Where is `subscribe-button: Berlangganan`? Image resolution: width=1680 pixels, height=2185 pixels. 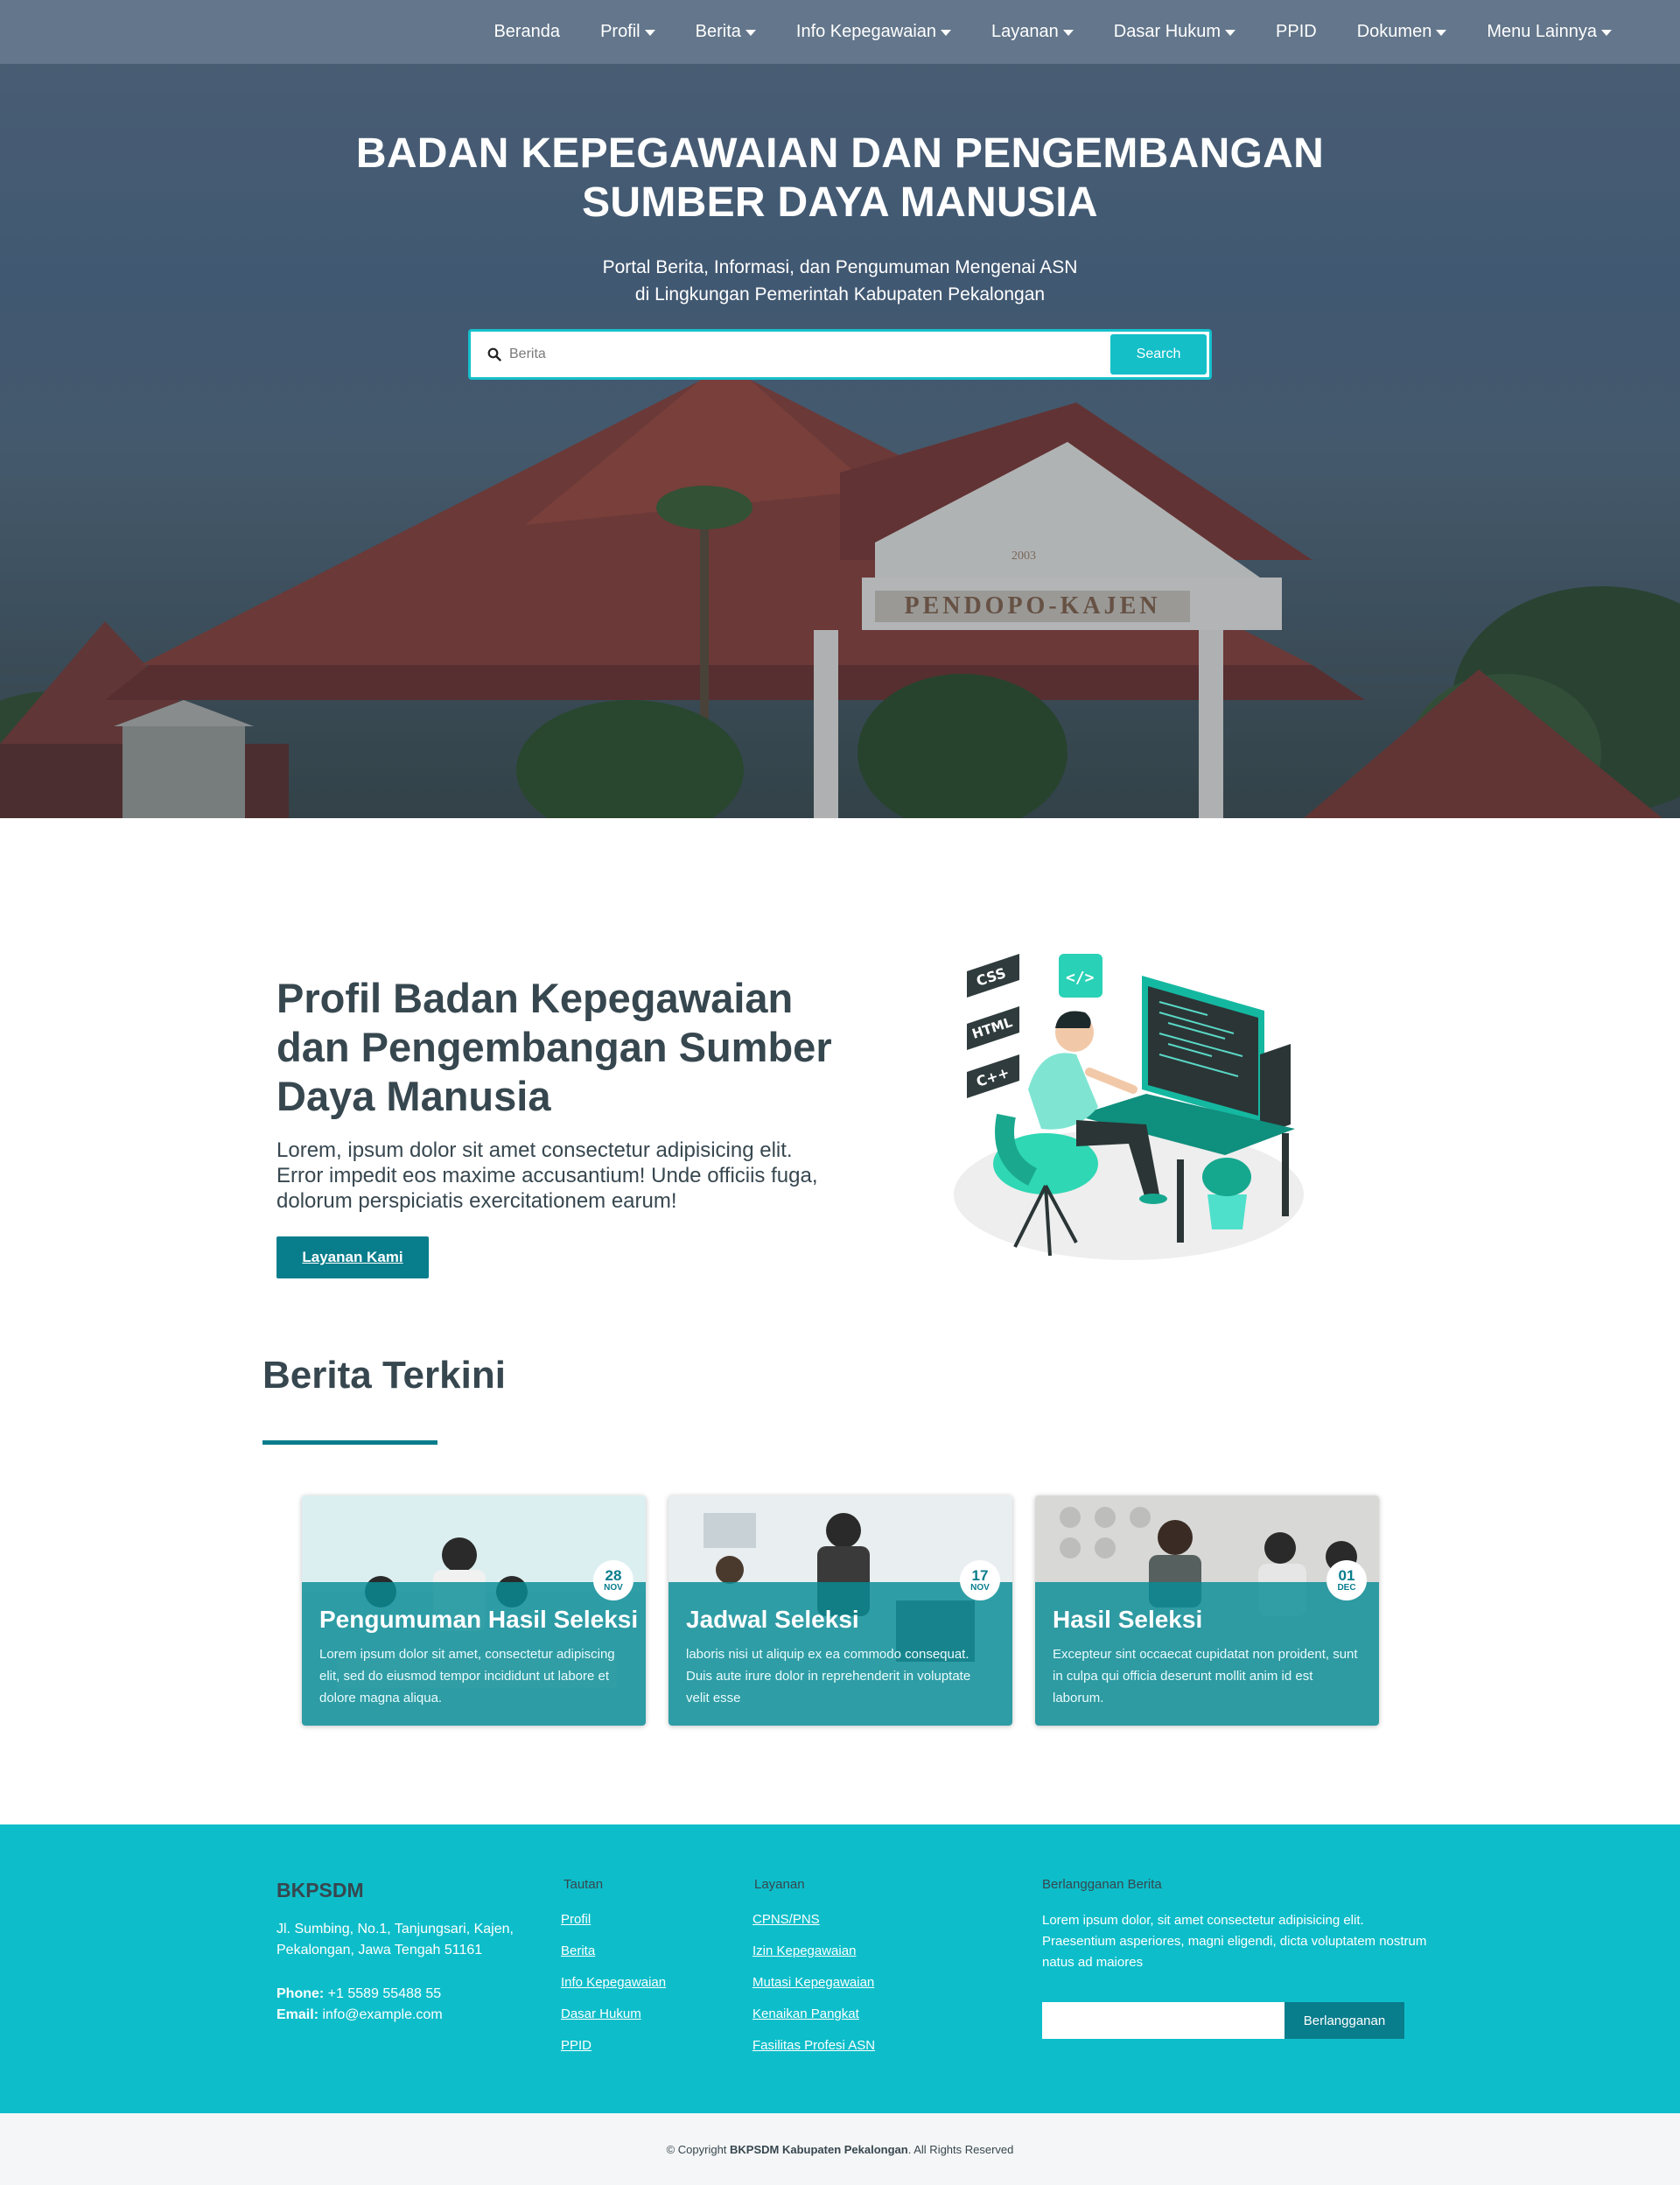
subscribe-button: Berlangganan is located at coordinates (1344, 2020).